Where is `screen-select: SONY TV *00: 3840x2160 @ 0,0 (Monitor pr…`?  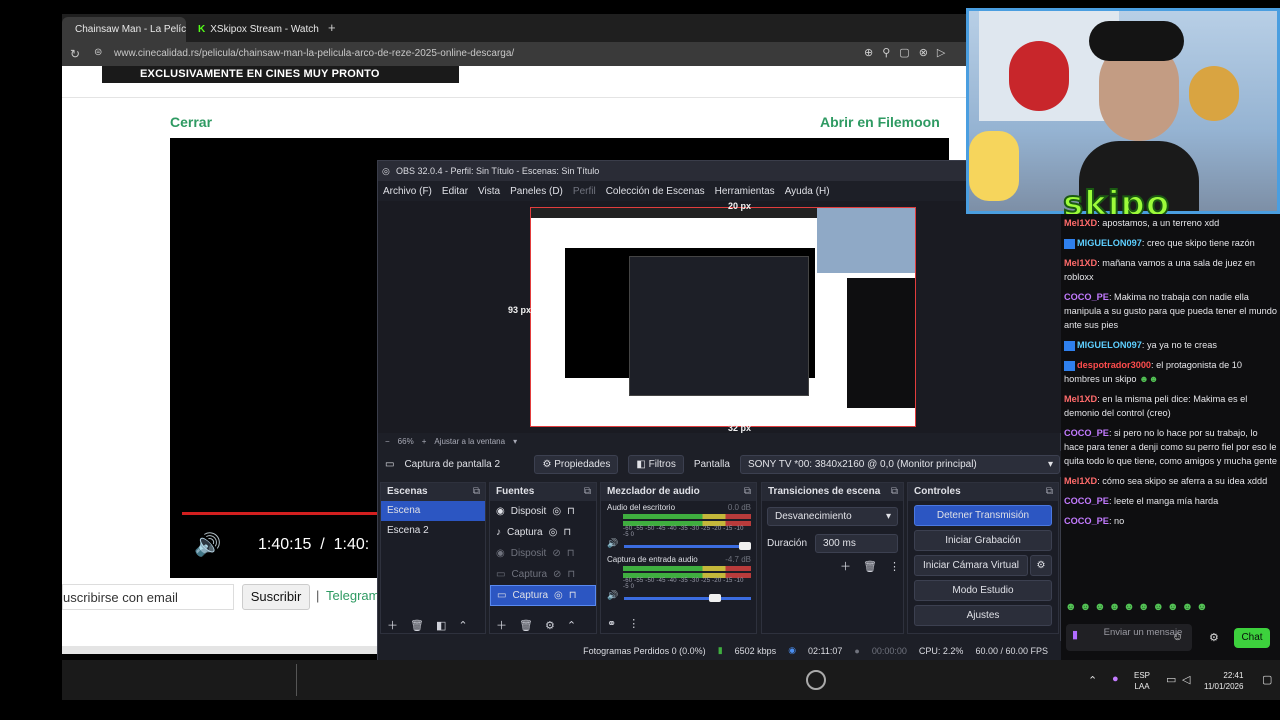
screen-select: SONY TV *00: 3840x2160 @ 0,0 (Monitor pr… is located at coordinates (899, 464).